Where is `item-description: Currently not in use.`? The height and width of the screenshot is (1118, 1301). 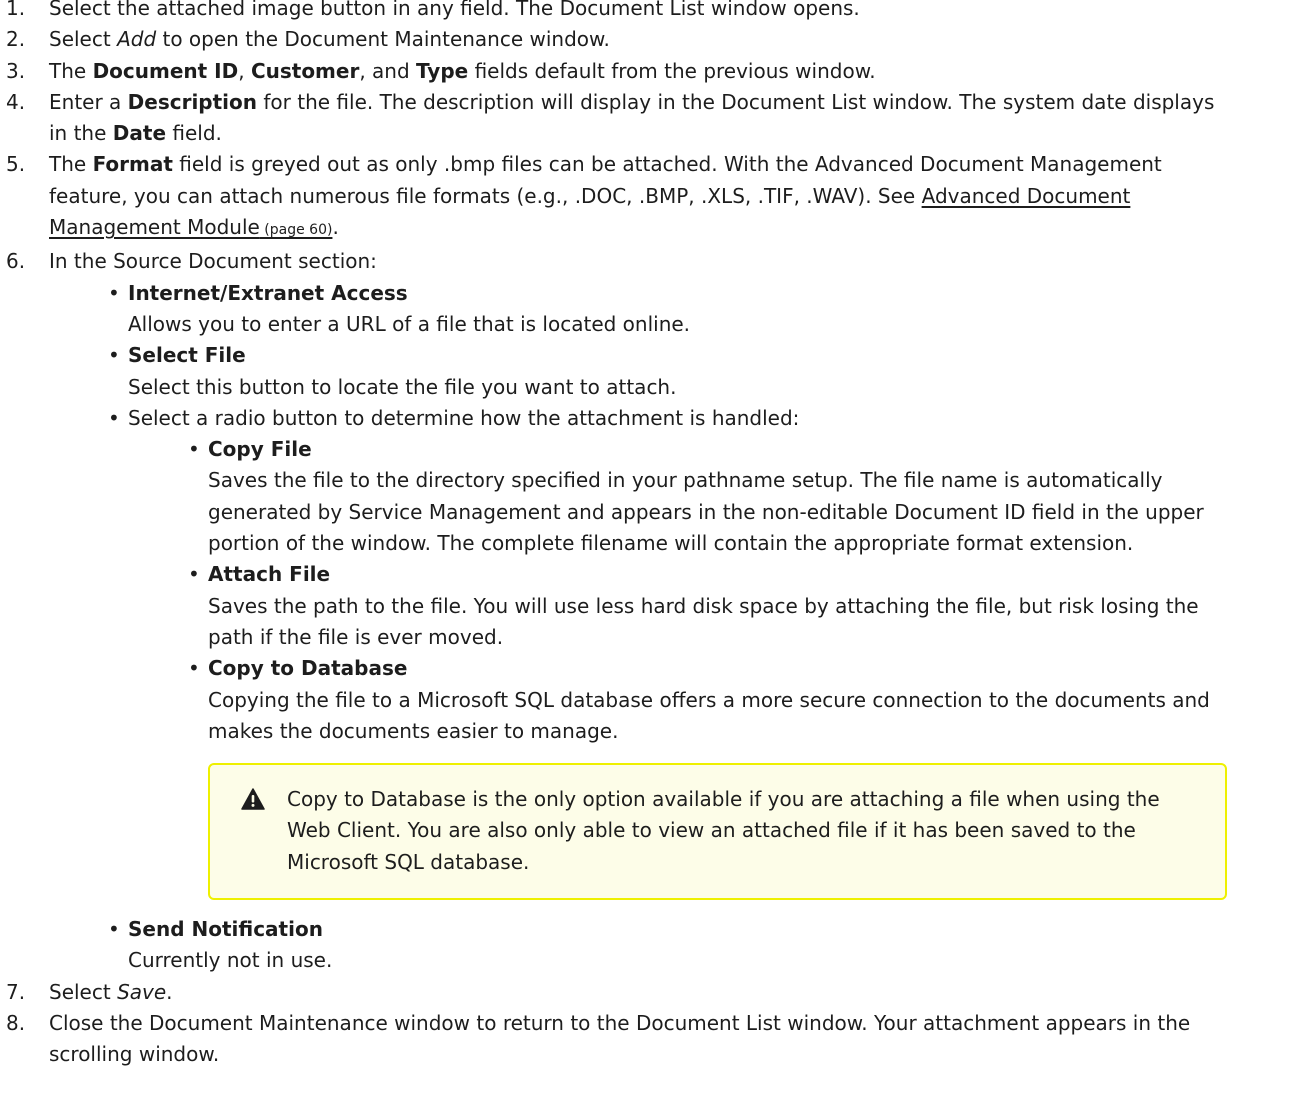
item-description: Currently not in use. is located at coordinates (230, 960).